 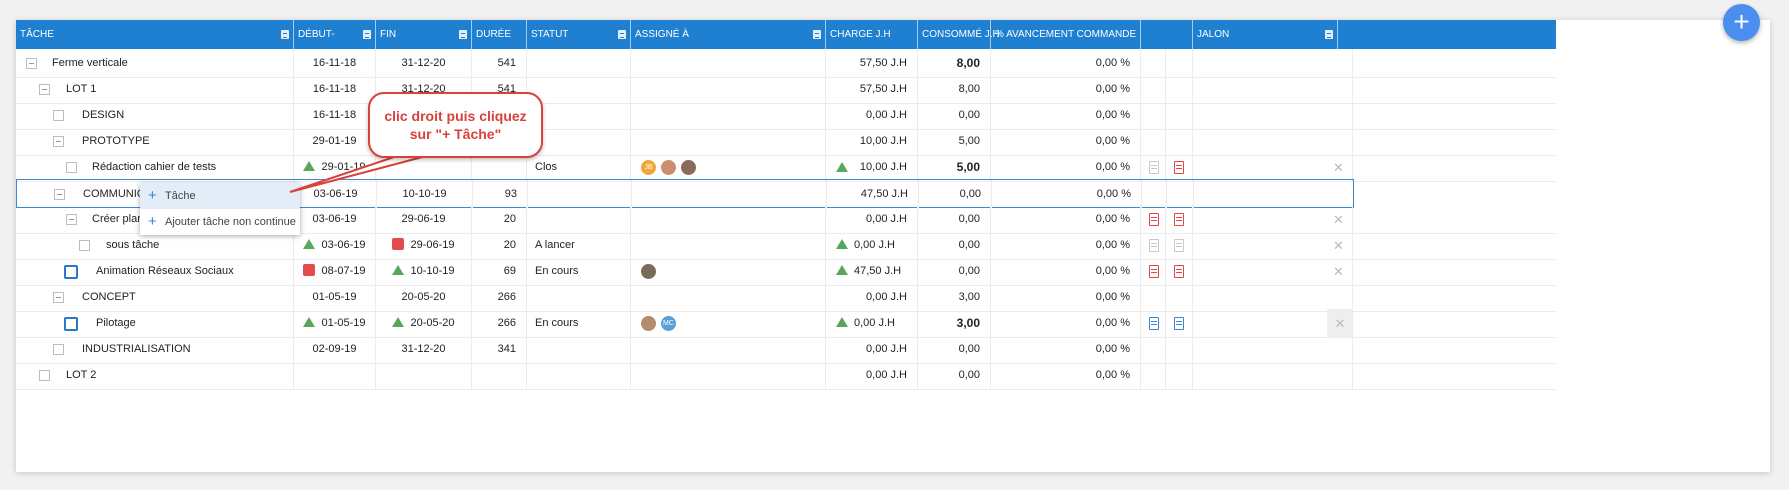 What do you see at coordinates (455, 134) in the screenshot?
I see `callout-line: sur "+ Tâche"` at bounding box center [455, 134].